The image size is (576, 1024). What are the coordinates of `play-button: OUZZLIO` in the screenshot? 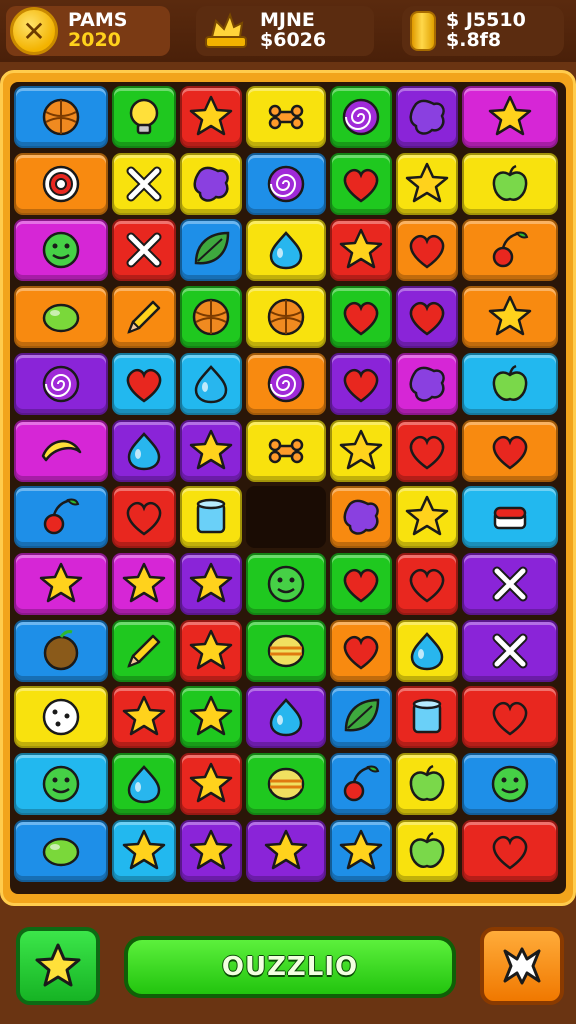 It's located at (290, 967).